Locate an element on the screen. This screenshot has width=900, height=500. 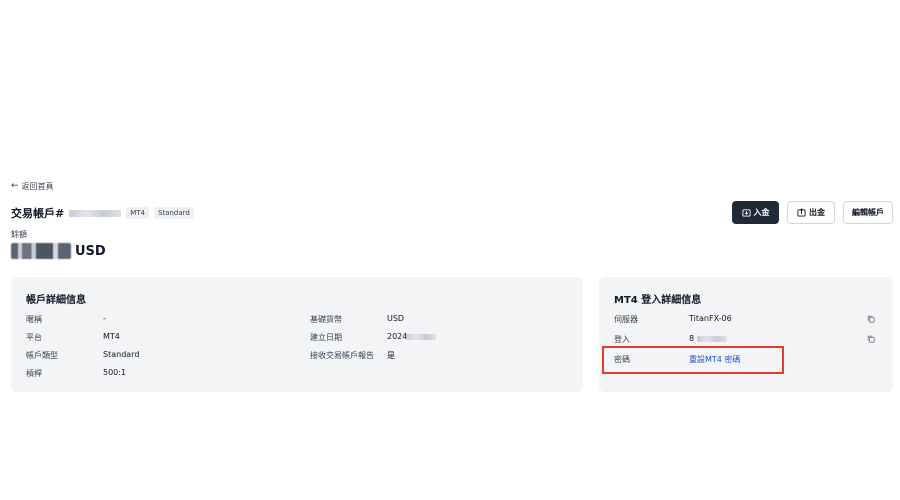
deposit-icon is located at coordinates (746, 213).